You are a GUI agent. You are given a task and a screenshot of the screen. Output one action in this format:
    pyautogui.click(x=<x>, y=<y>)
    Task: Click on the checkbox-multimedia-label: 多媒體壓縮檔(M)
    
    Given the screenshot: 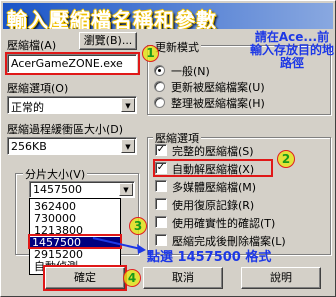 What is the action you would take?
    pyautogui.click(x=214, y=187)
    